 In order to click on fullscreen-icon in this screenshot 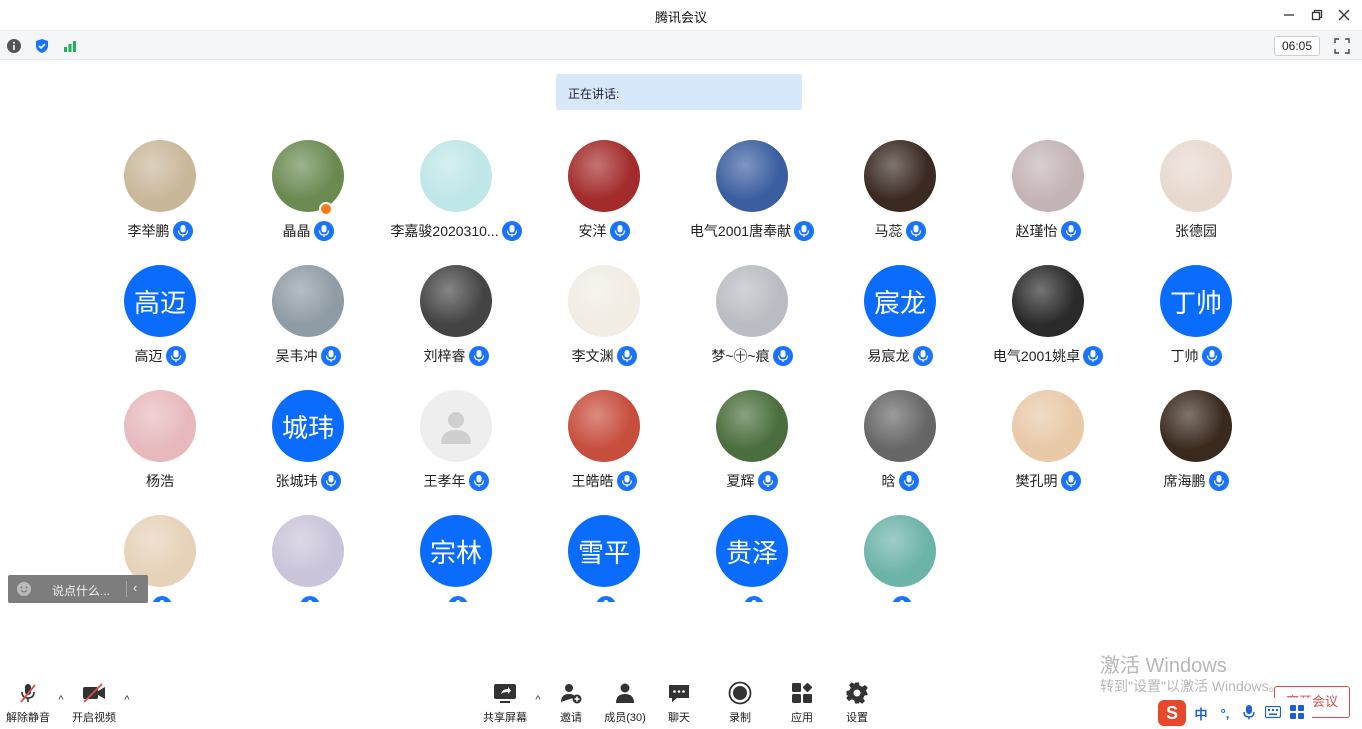, I will do `click(1342, 46)`.